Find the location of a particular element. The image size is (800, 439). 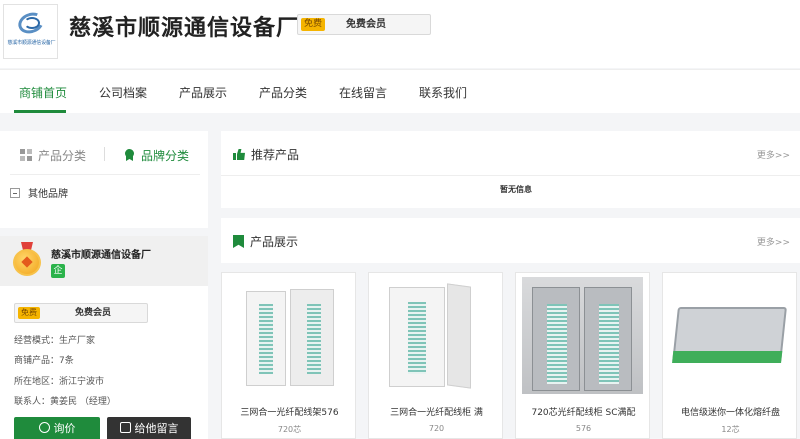

showcase-more-link: 更多>> is located at coordinates (773, 241).